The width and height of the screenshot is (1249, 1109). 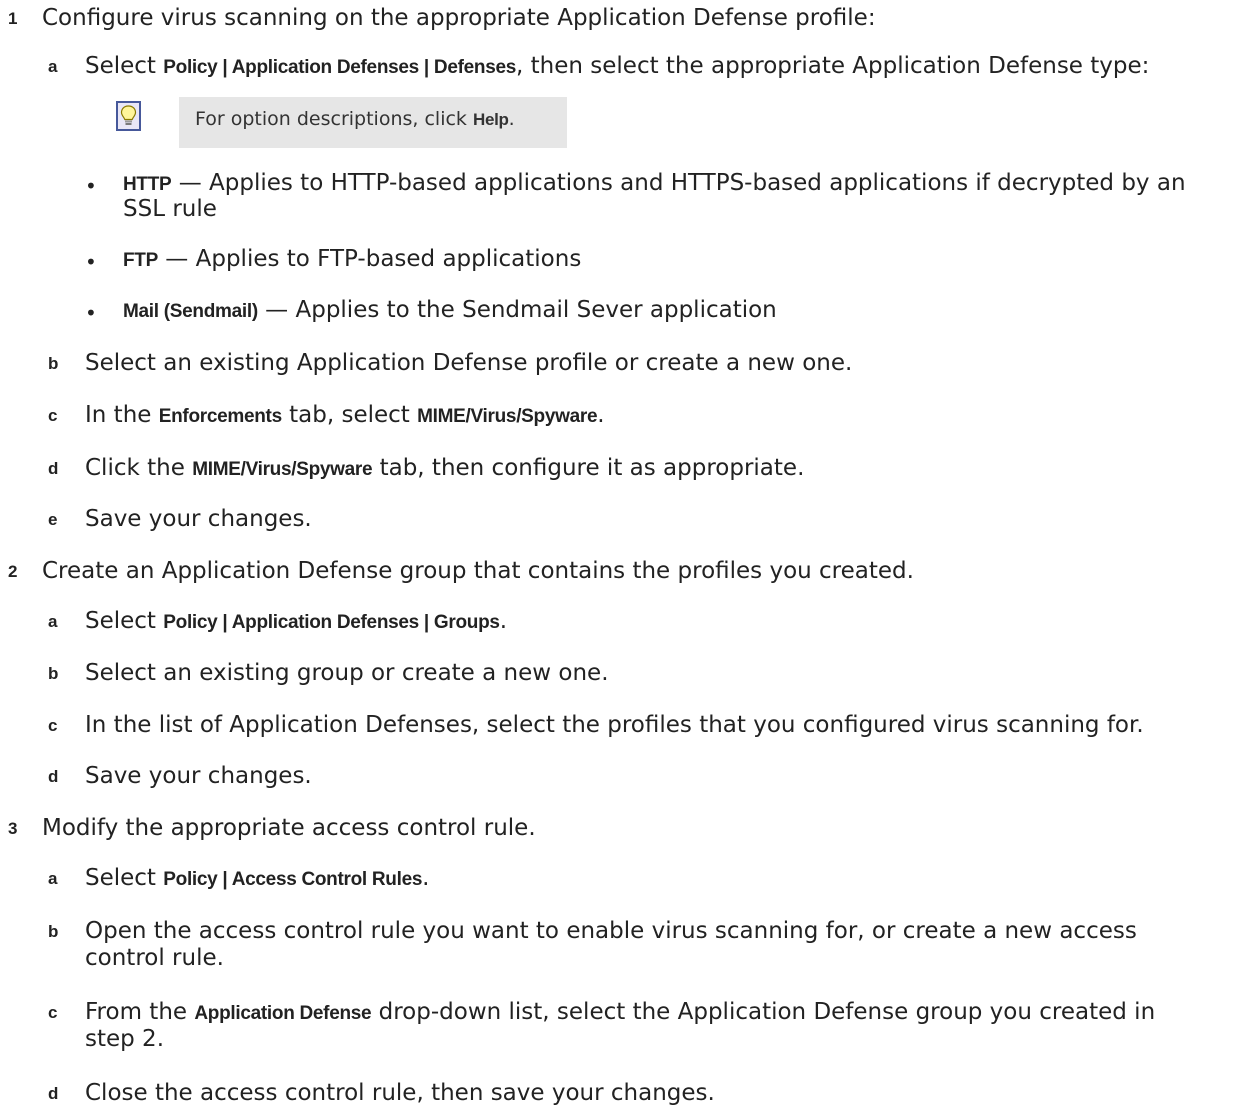 I want to click on bullet-label: HTTP, so click(x=147, y=184).